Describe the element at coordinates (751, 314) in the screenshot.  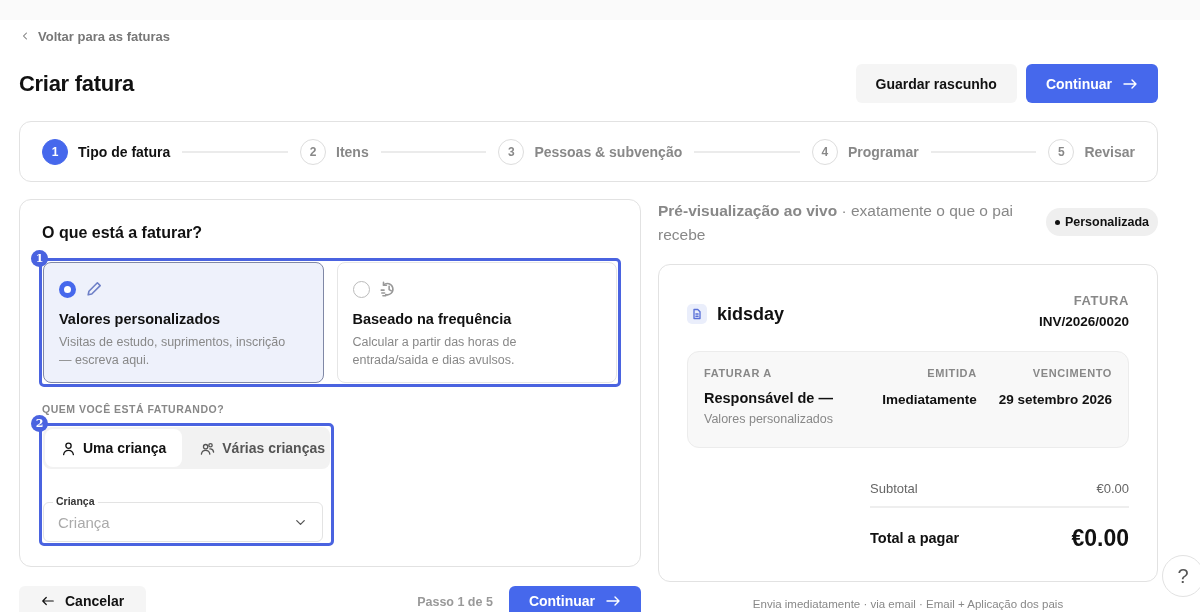
I see `brand-name: kidsday` at that location.